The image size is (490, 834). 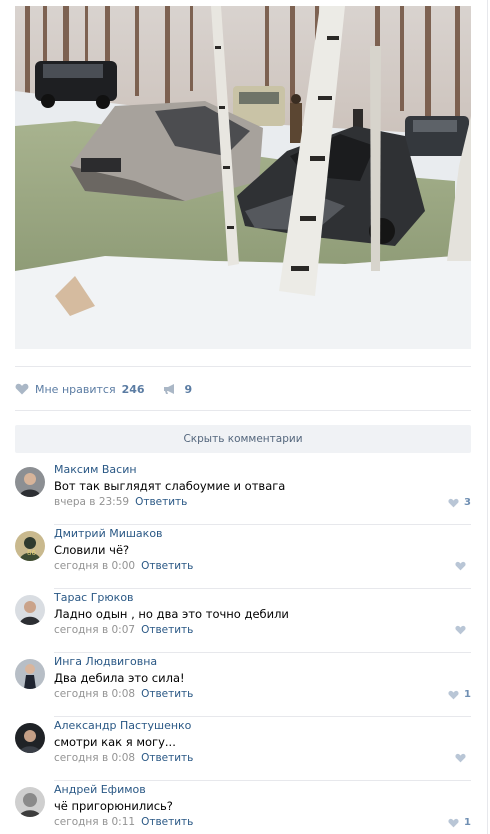 I want to click on comment-date: сегодня в 0:07, so click(x=94, y=630).